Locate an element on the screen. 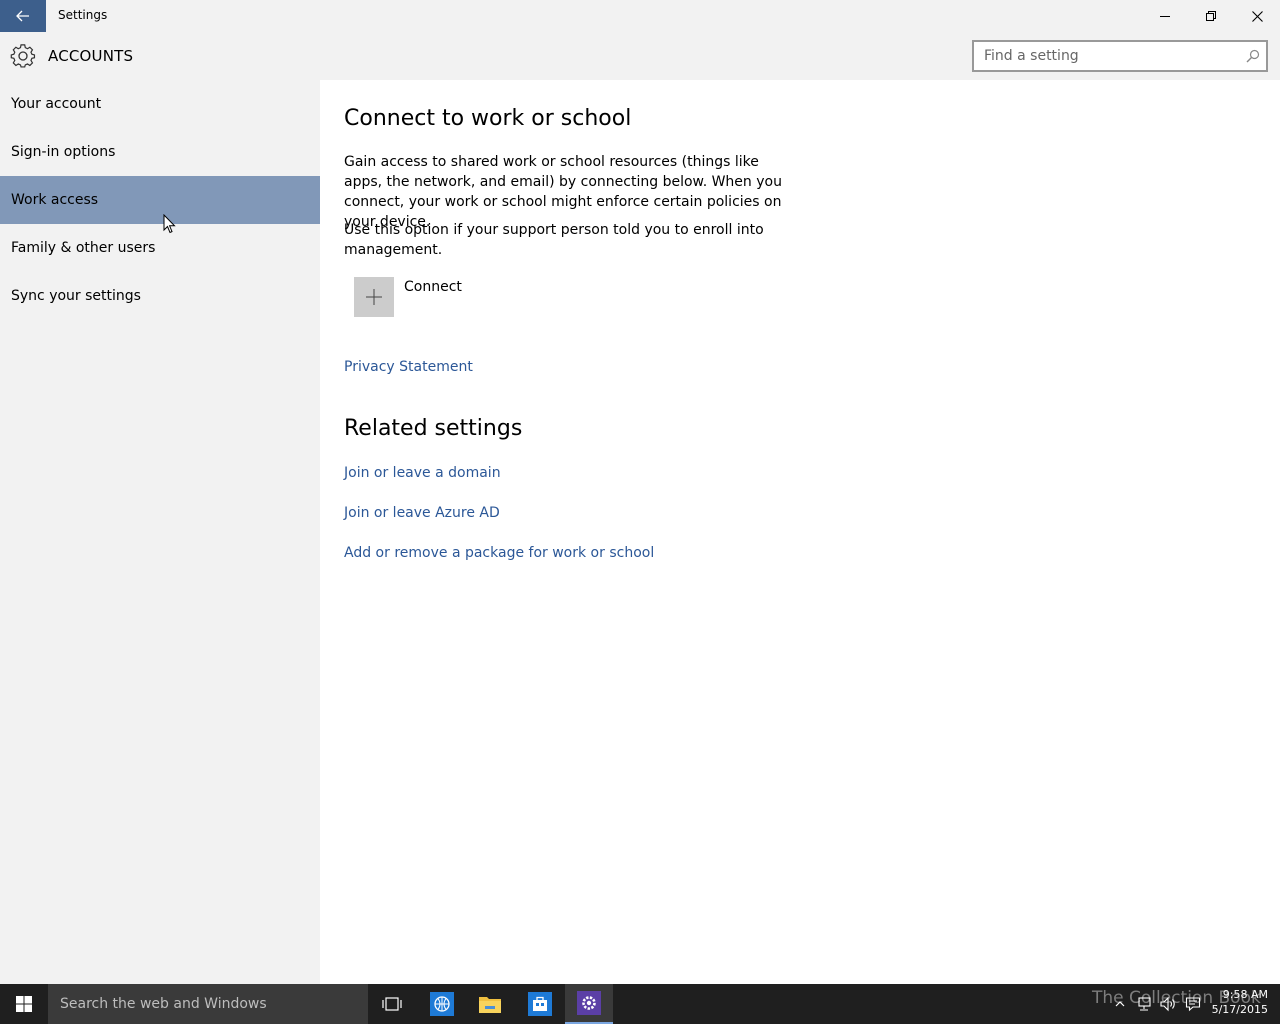  start-button is located at coordinates (24, 1004).